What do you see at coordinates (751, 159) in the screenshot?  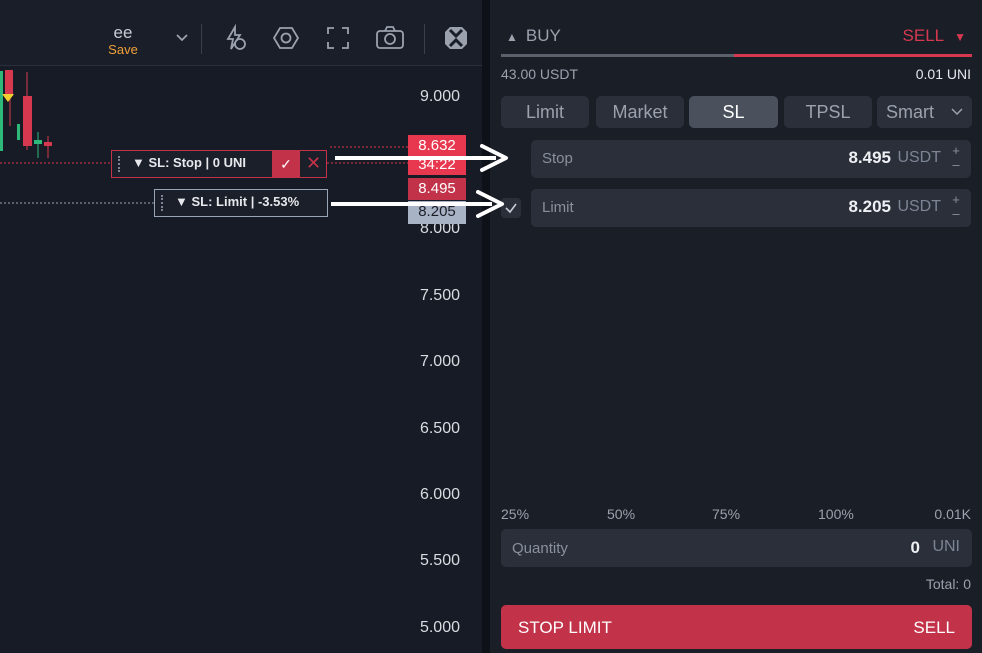 I see `stop-price-field: Stop 8.495 USDT + –` at bounding box center [751, 159].